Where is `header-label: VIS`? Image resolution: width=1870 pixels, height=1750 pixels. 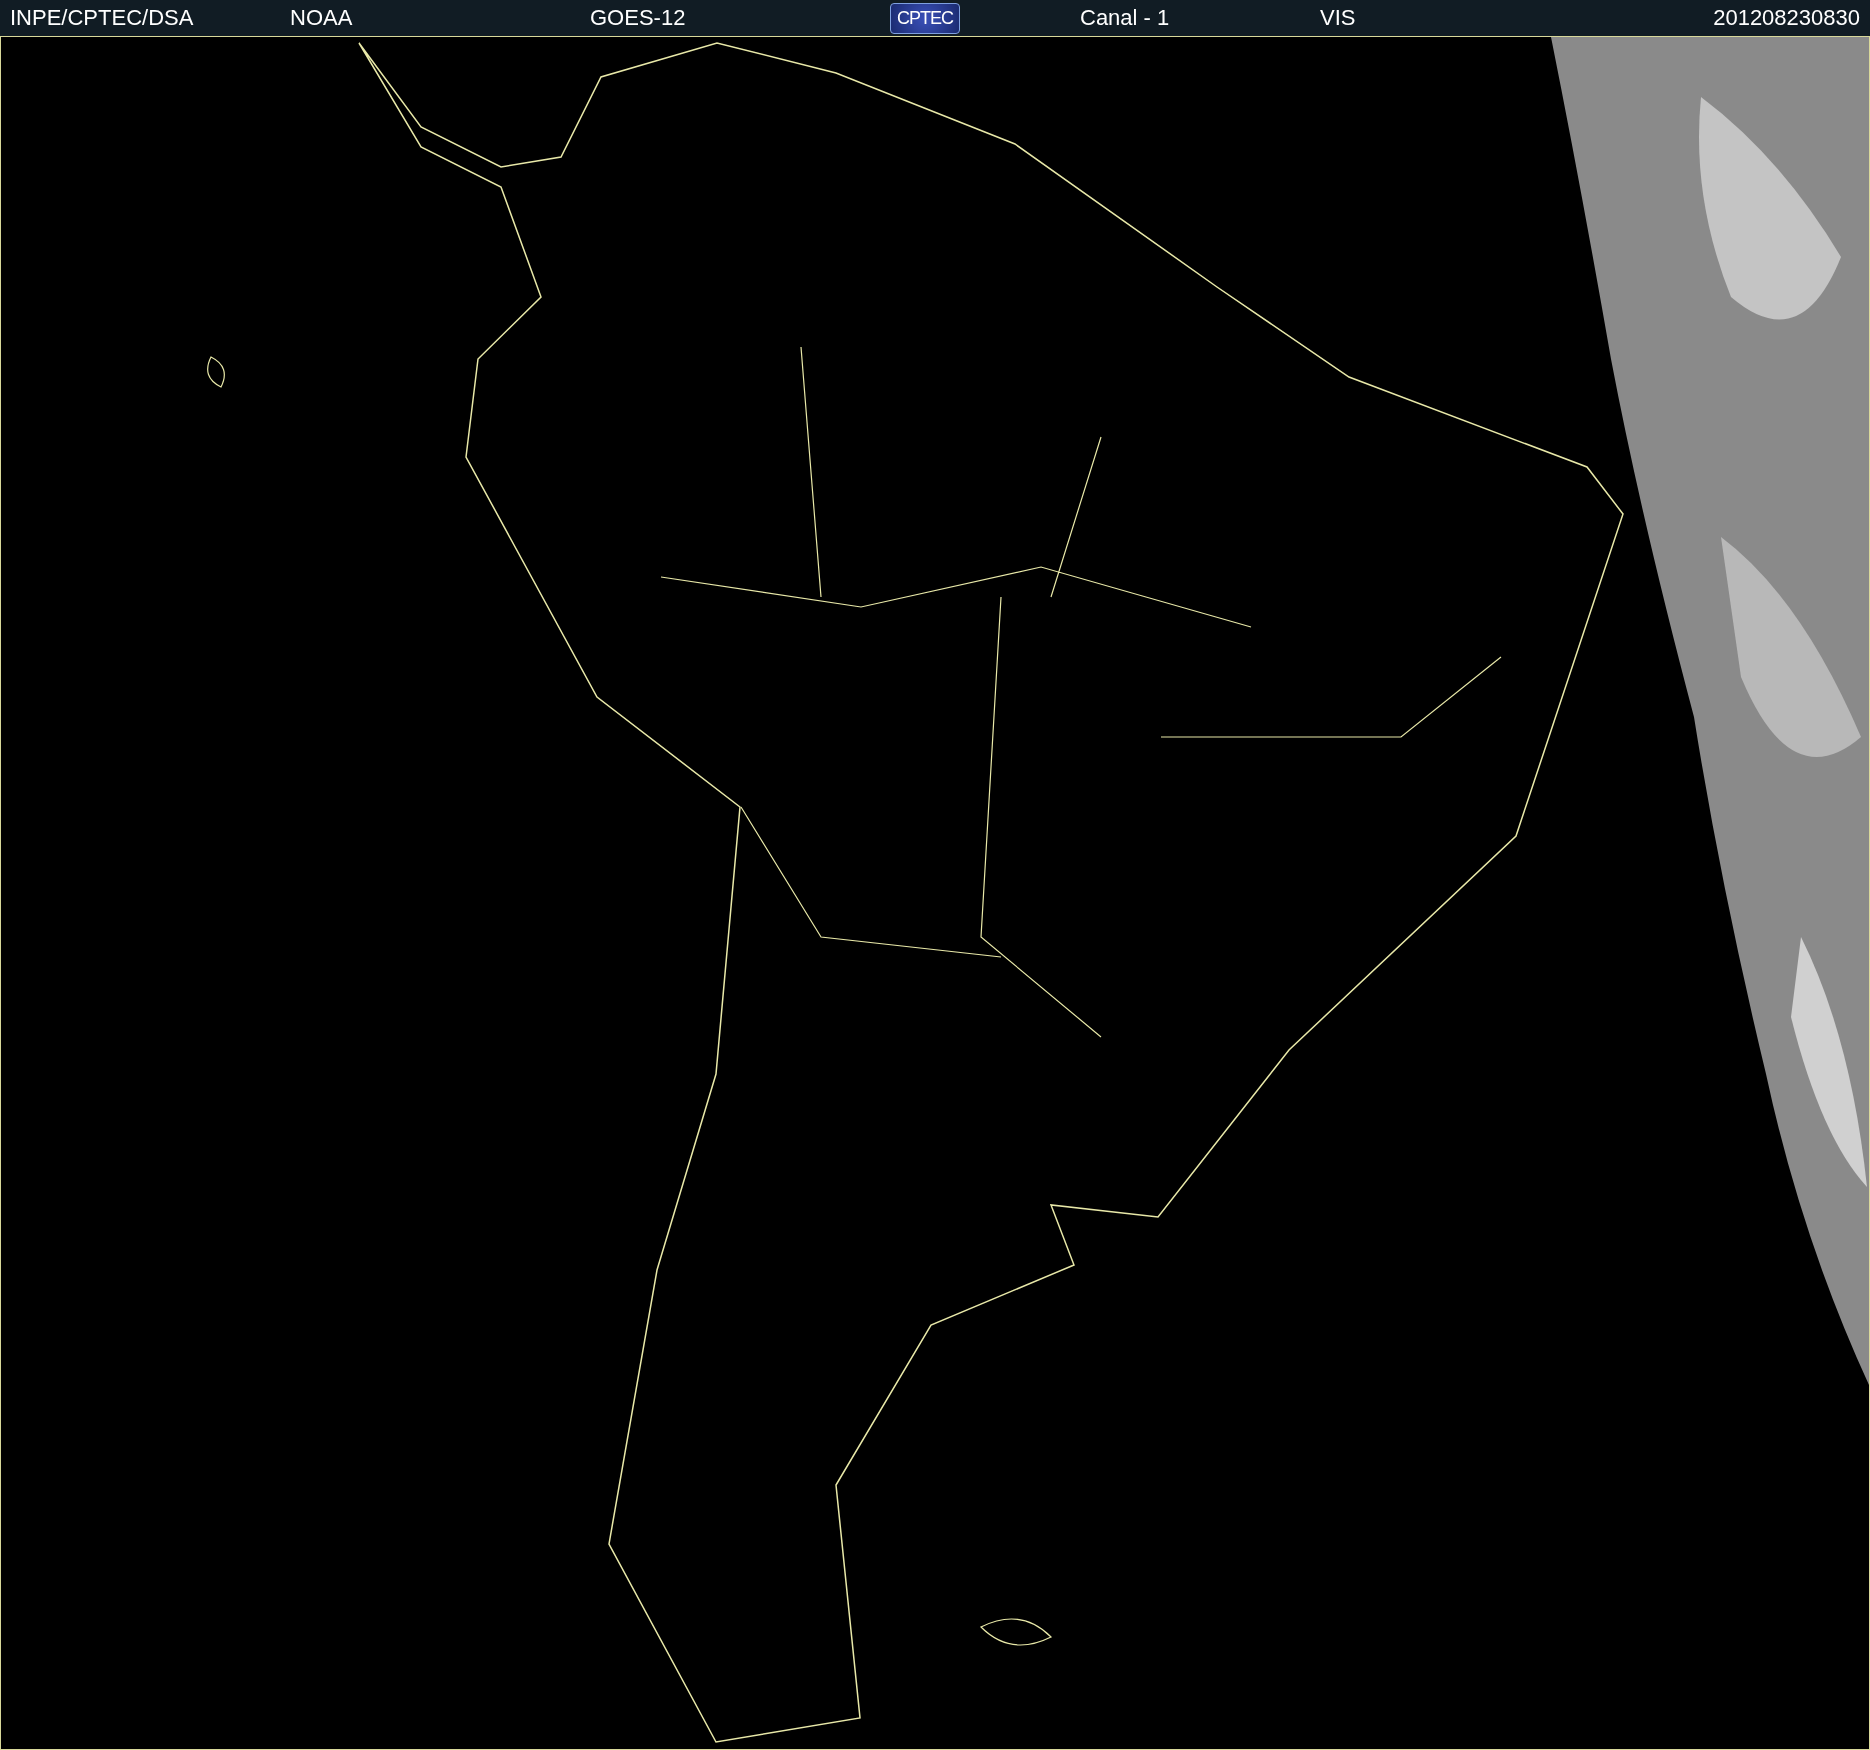
header-label: VIS is located at coordinates (1338, 18).